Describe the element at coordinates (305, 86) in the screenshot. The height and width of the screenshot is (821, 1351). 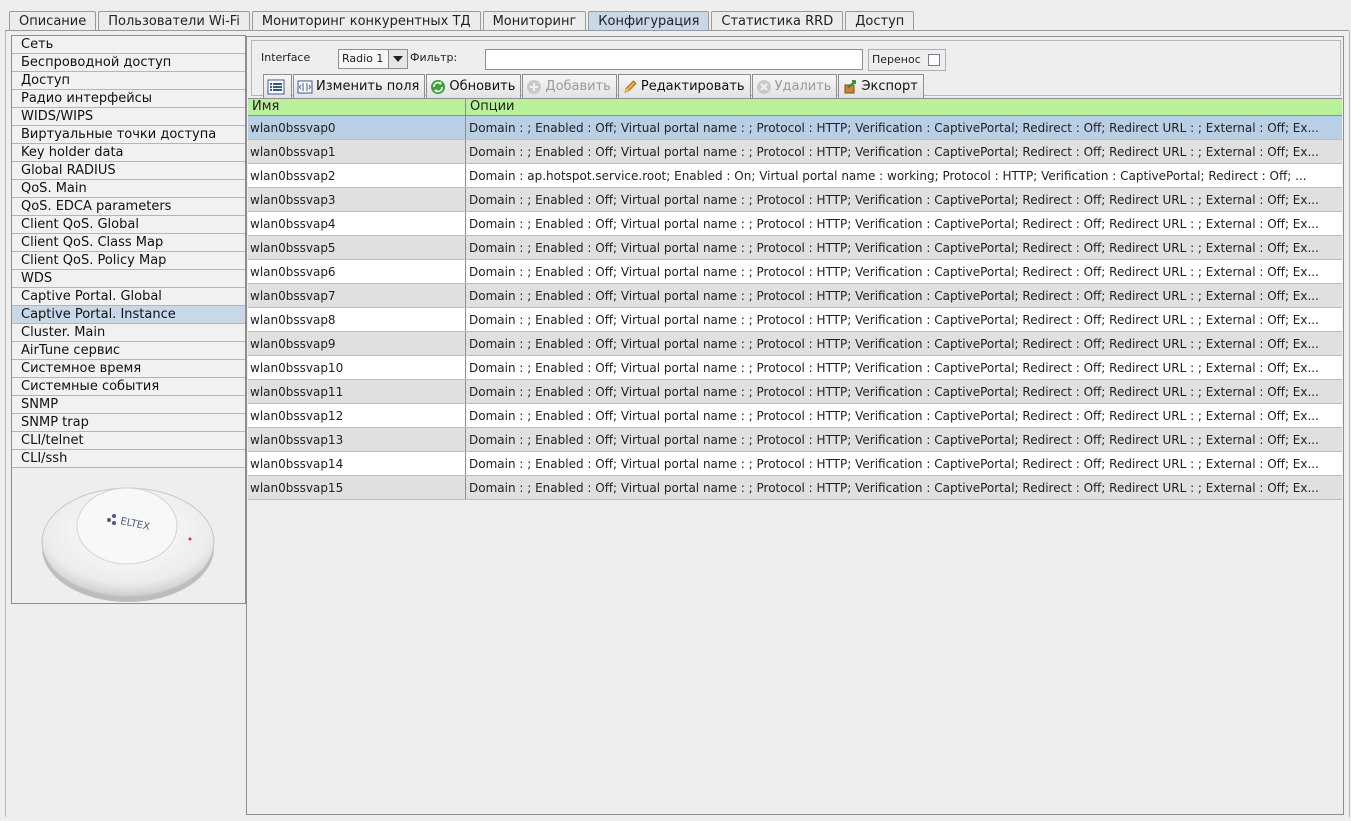
I see `columns-icon` at that location.